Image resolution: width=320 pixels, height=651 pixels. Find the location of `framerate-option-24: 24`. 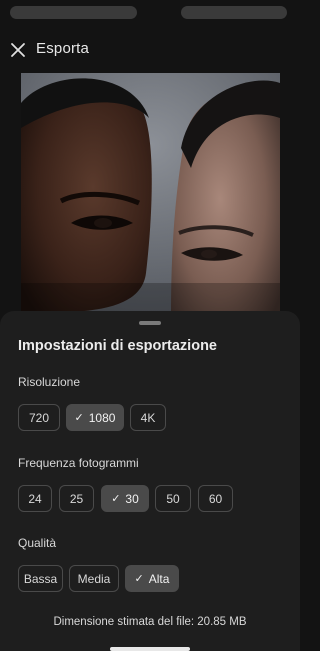

framerate-option-24: 24 is located at coordinates (35, 498).